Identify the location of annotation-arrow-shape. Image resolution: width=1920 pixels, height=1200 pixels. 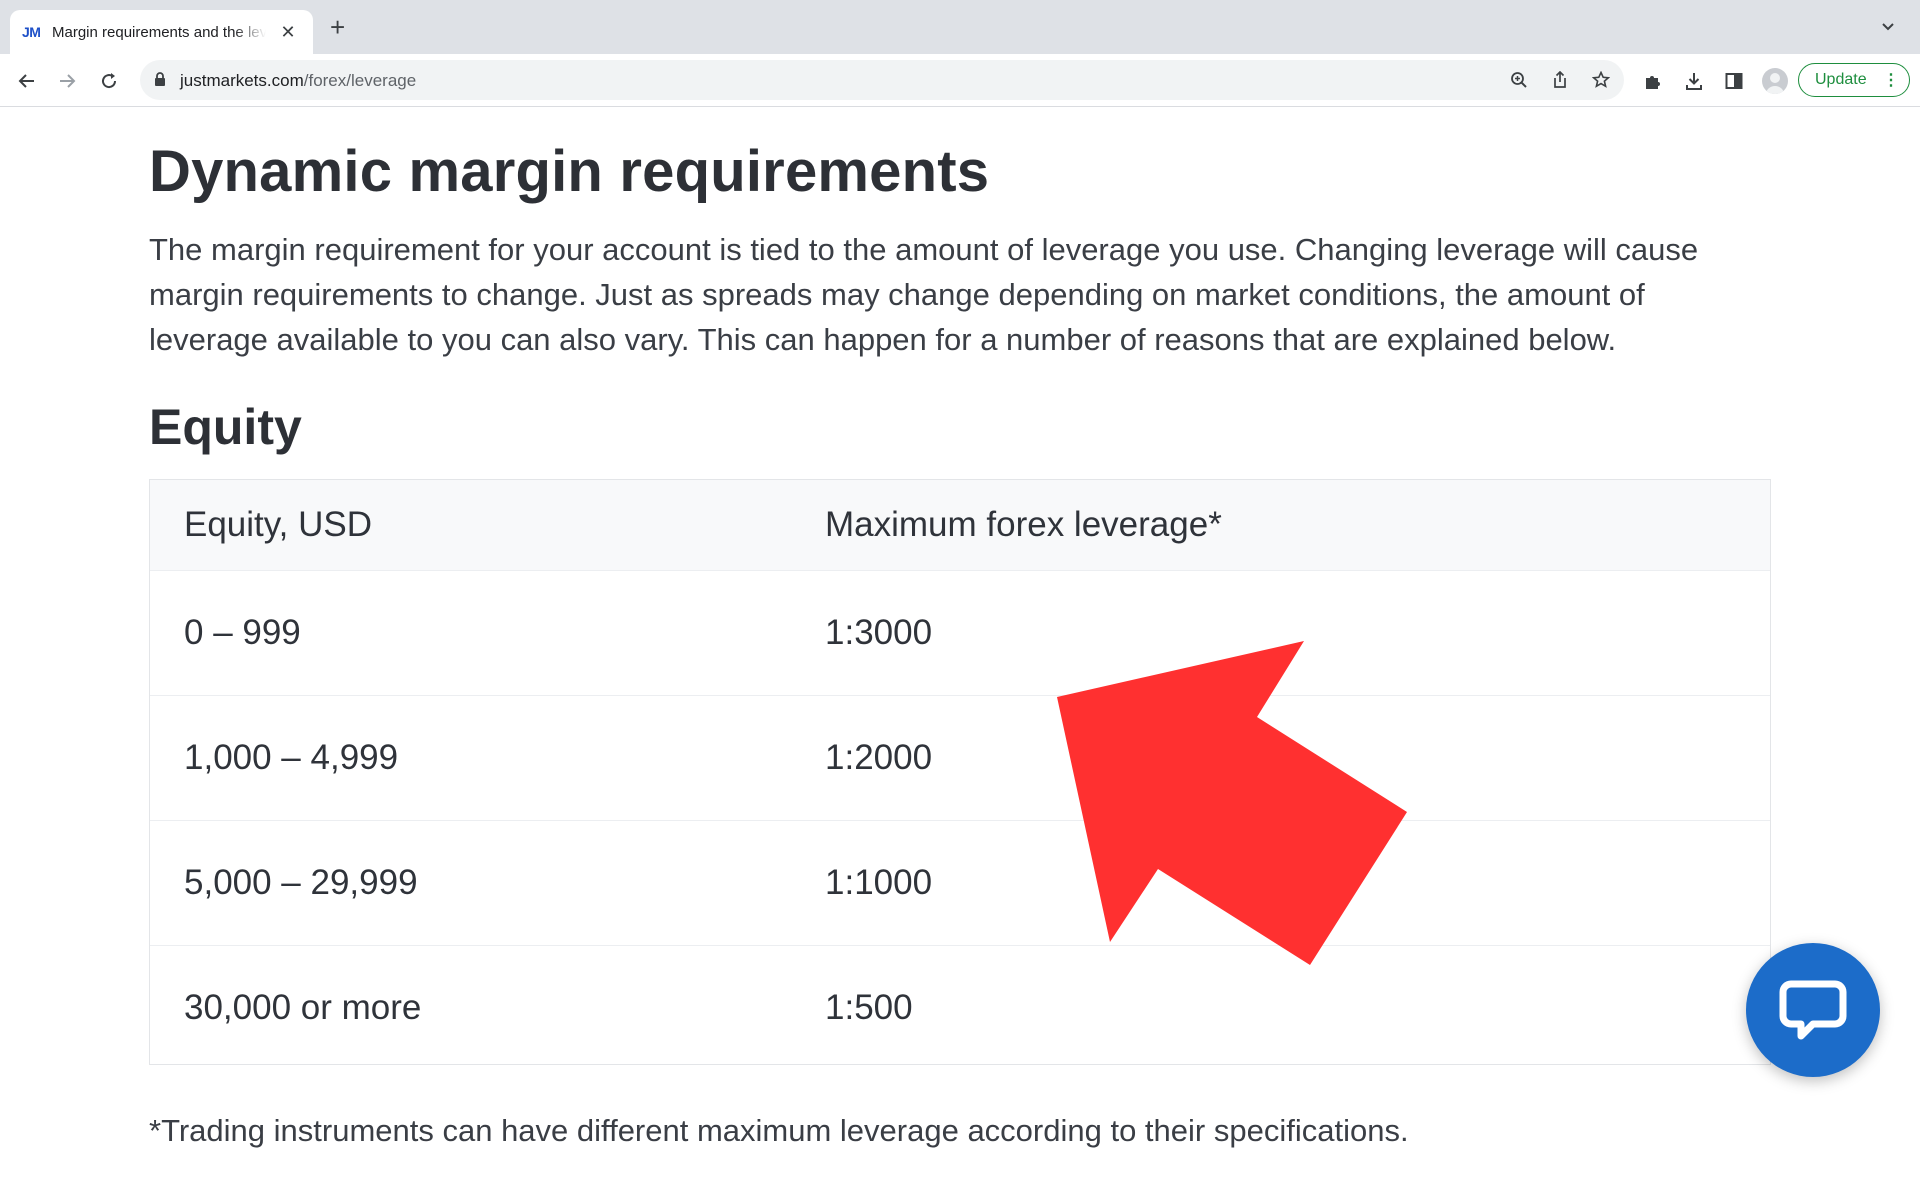
(1232, 803).